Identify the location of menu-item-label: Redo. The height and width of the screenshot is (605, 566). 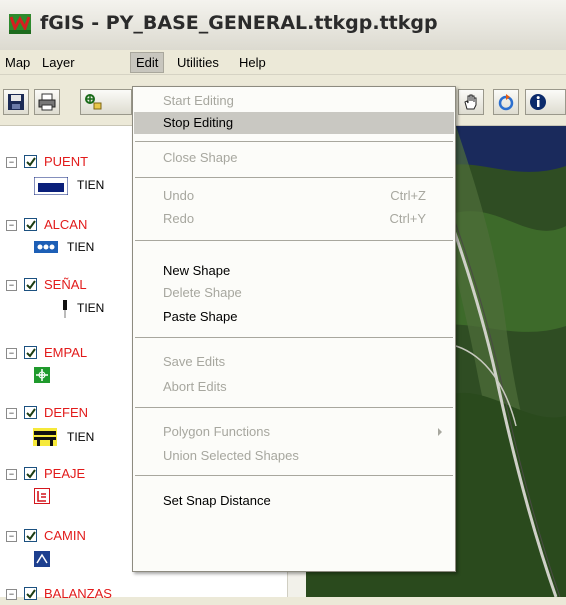
(179, 218).